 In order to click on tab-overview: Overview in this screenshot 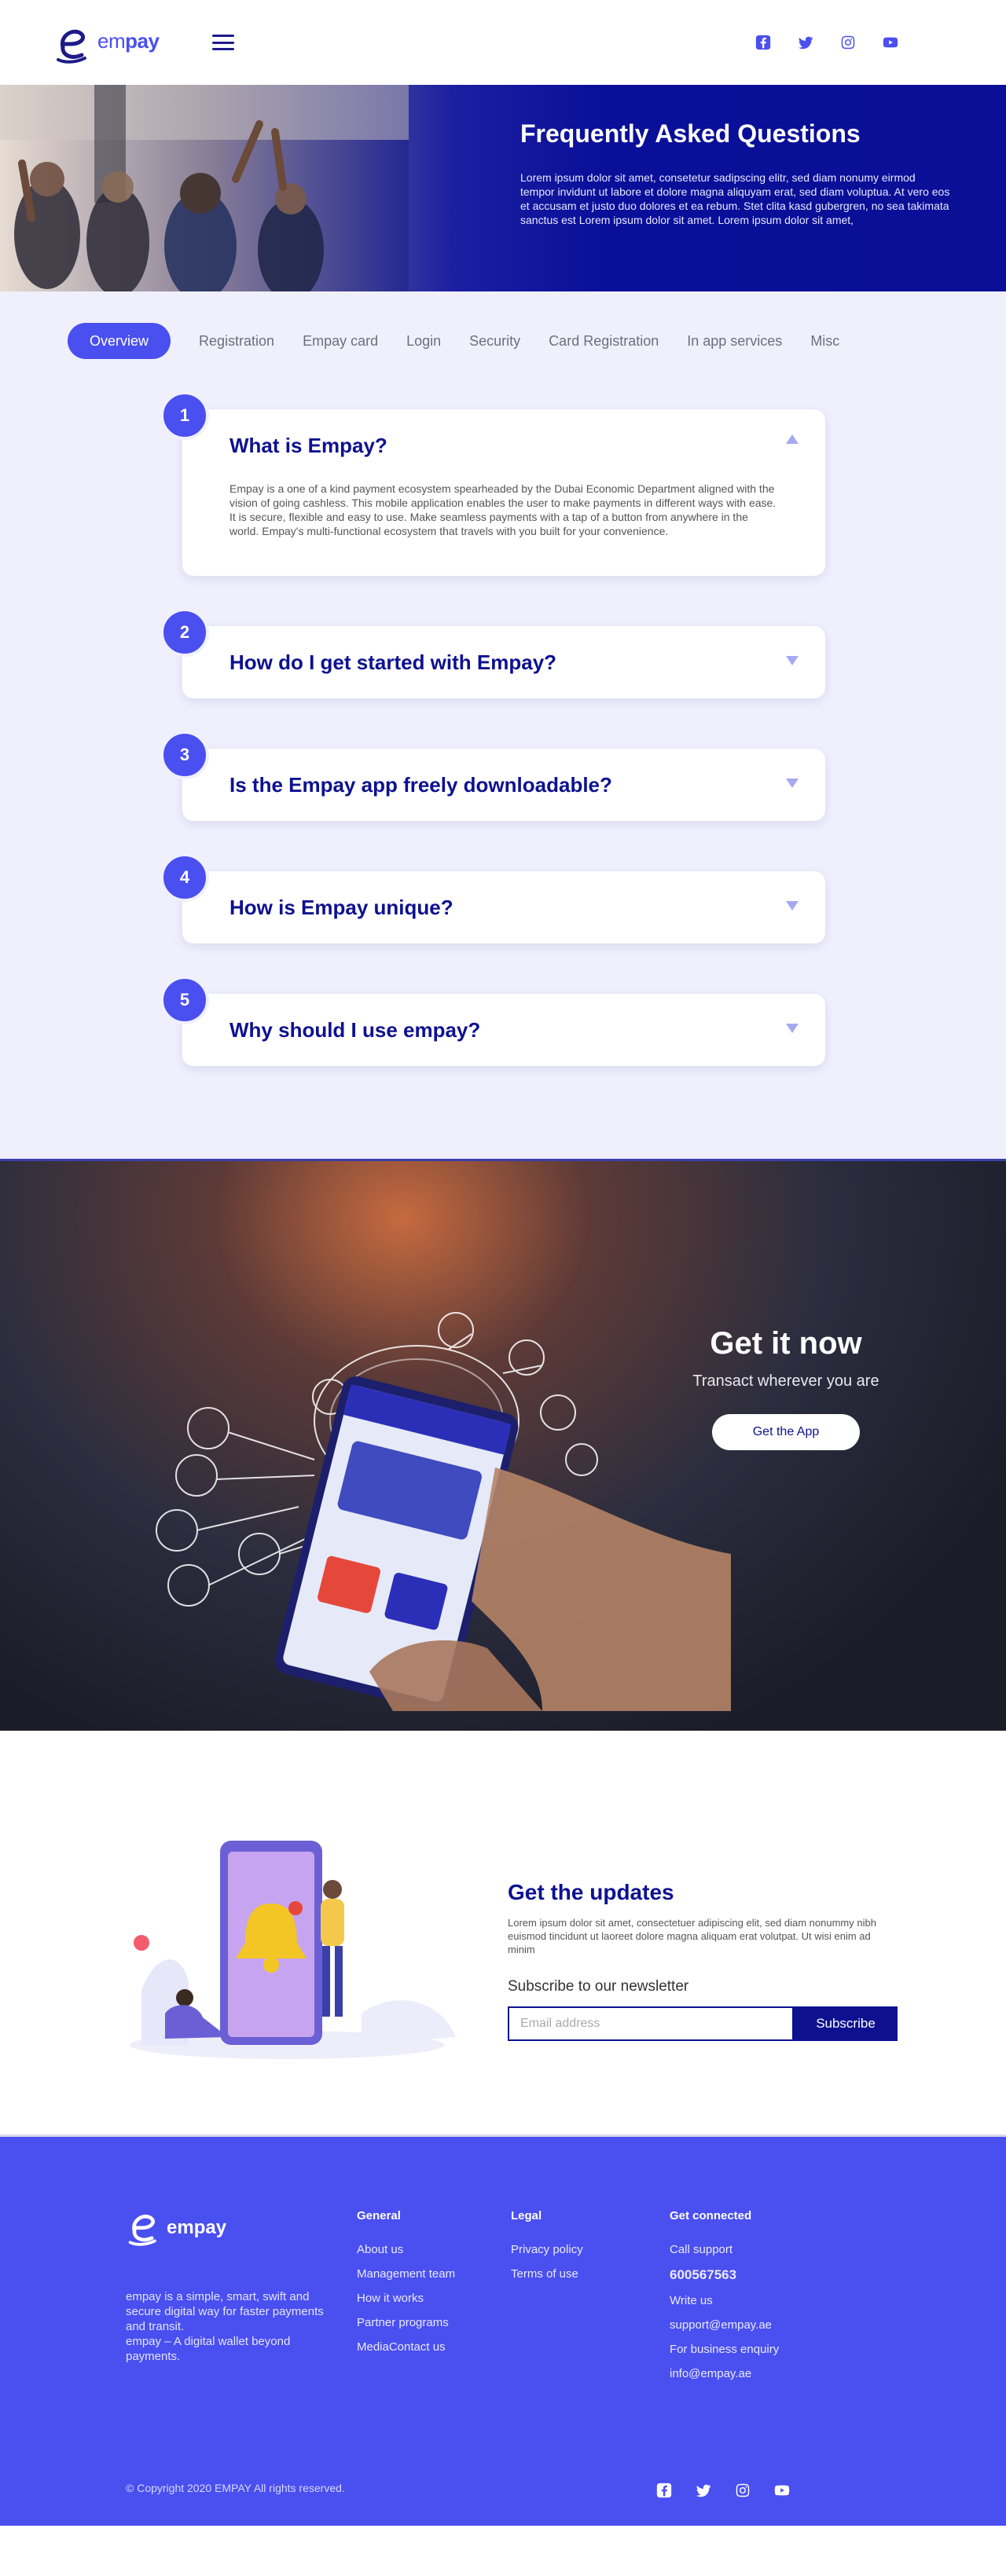, I will do `click(119, 341)`.